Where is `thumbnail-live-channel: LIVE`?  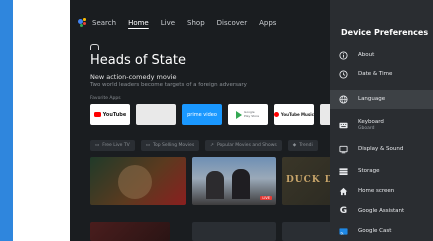 thumbnail-live-channel: LIVE is located at coordinates (234, 181).